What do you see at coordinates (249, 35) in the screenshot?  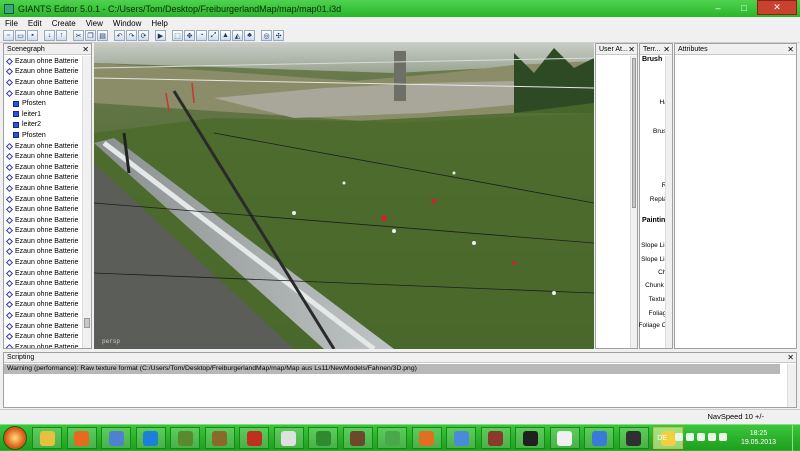 I see `foliage-paint-icon: ♣` at bounding box center [249, 35].